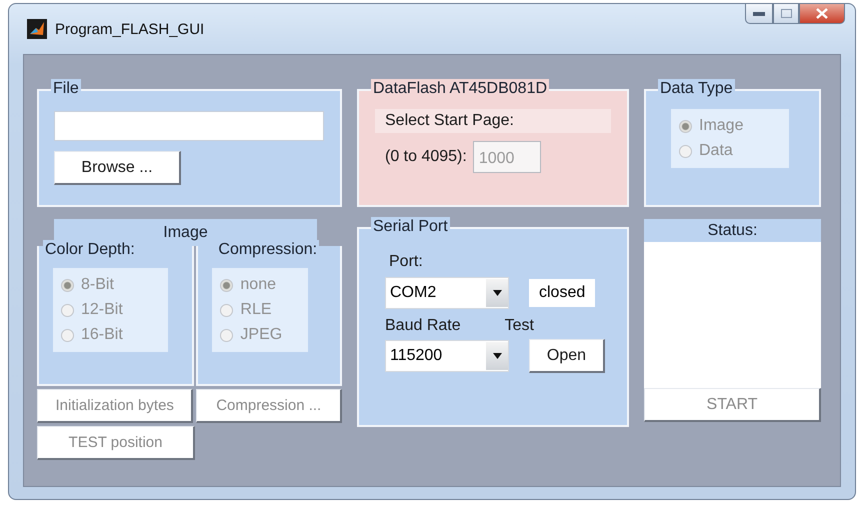 The image size is (864, 506). I want to click on panel-title: Image, so click(185, 233).